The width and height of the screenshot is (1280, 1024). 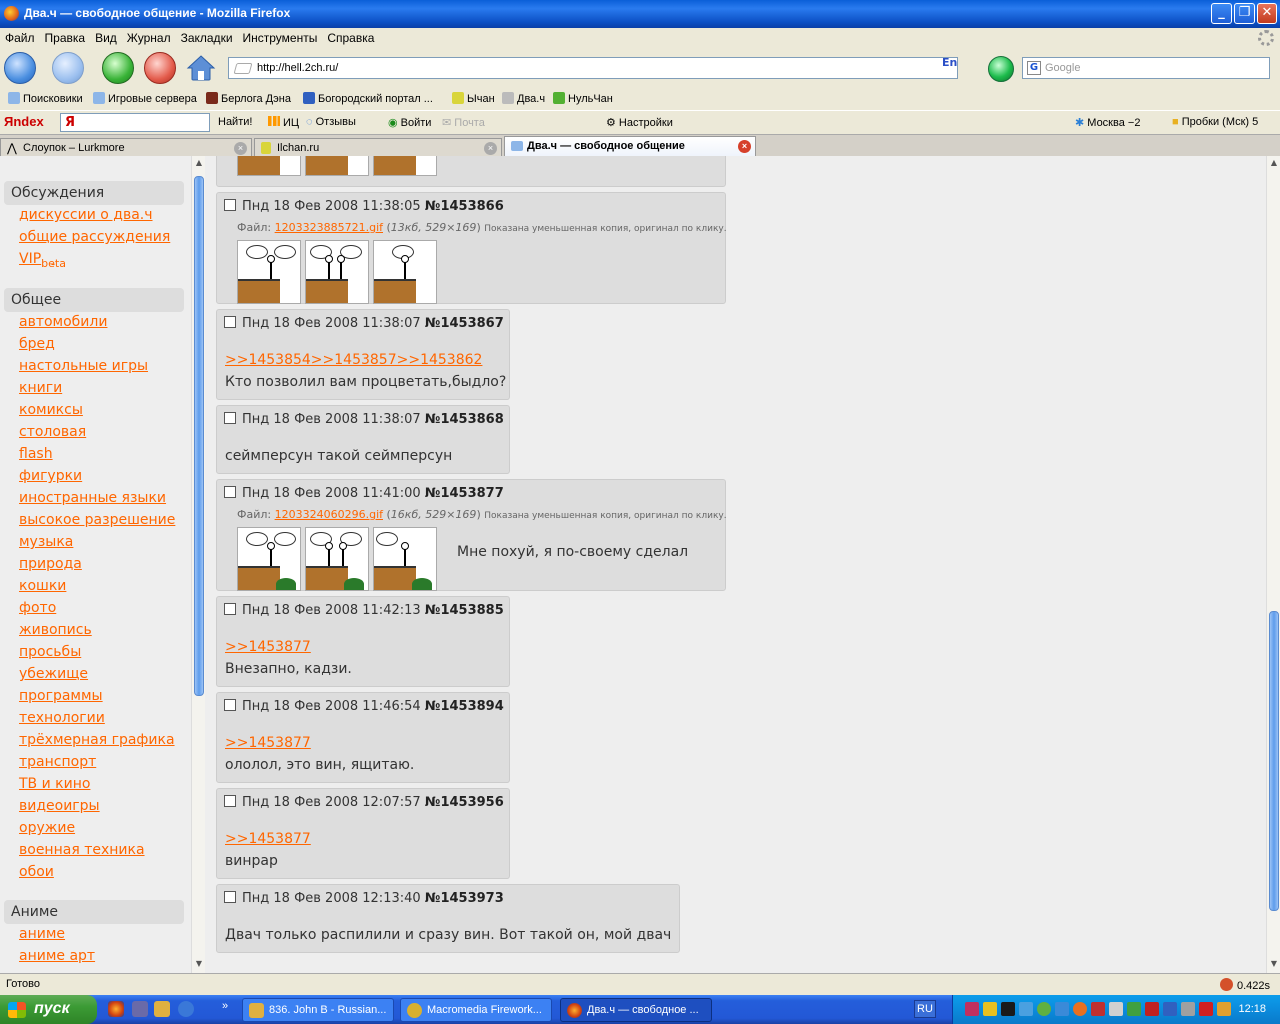 I want to click on sidebar-link: обои, so click(x=36, y=872).